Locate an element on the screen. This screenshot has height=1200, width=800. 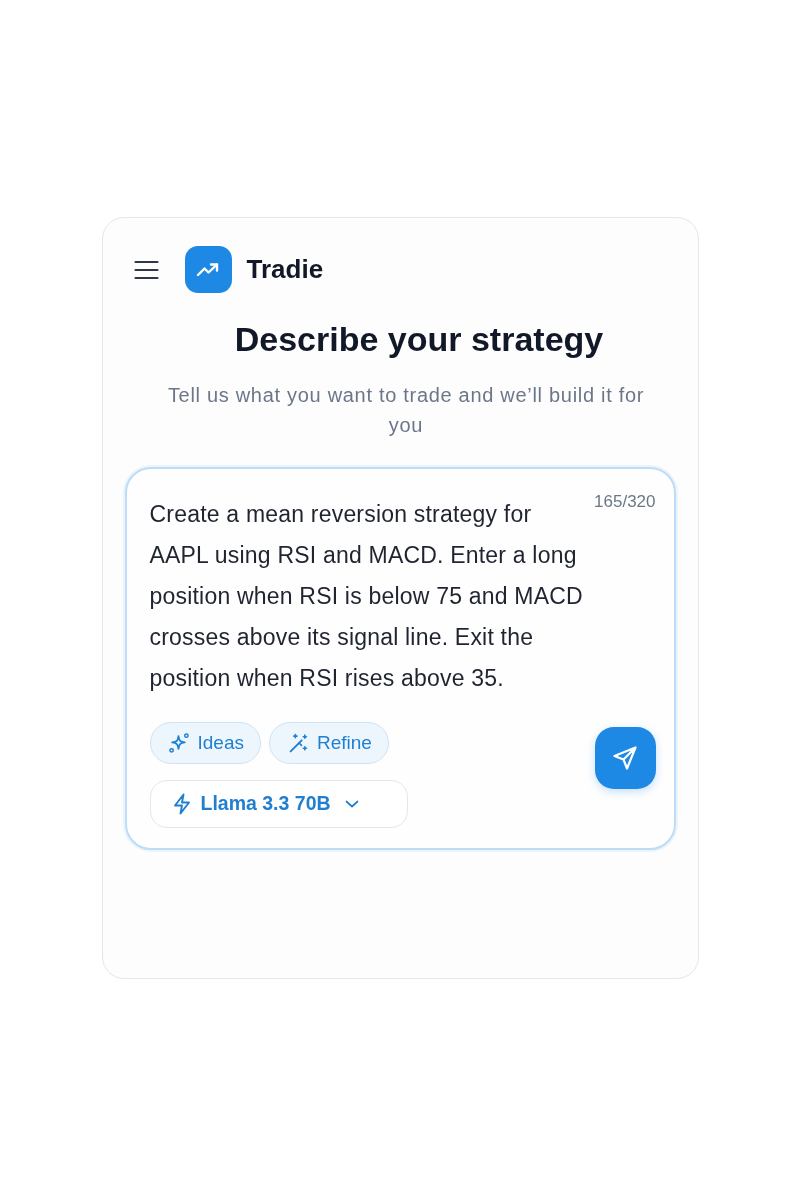
prompt-input: Create a mean reversion strategy for AAPL using RSI and MACD. Enter a long position when RSI is below 75 and MACD crosses above its signal line. Exit the position when RSI rises above 35. is located at coordinates (372, 596).